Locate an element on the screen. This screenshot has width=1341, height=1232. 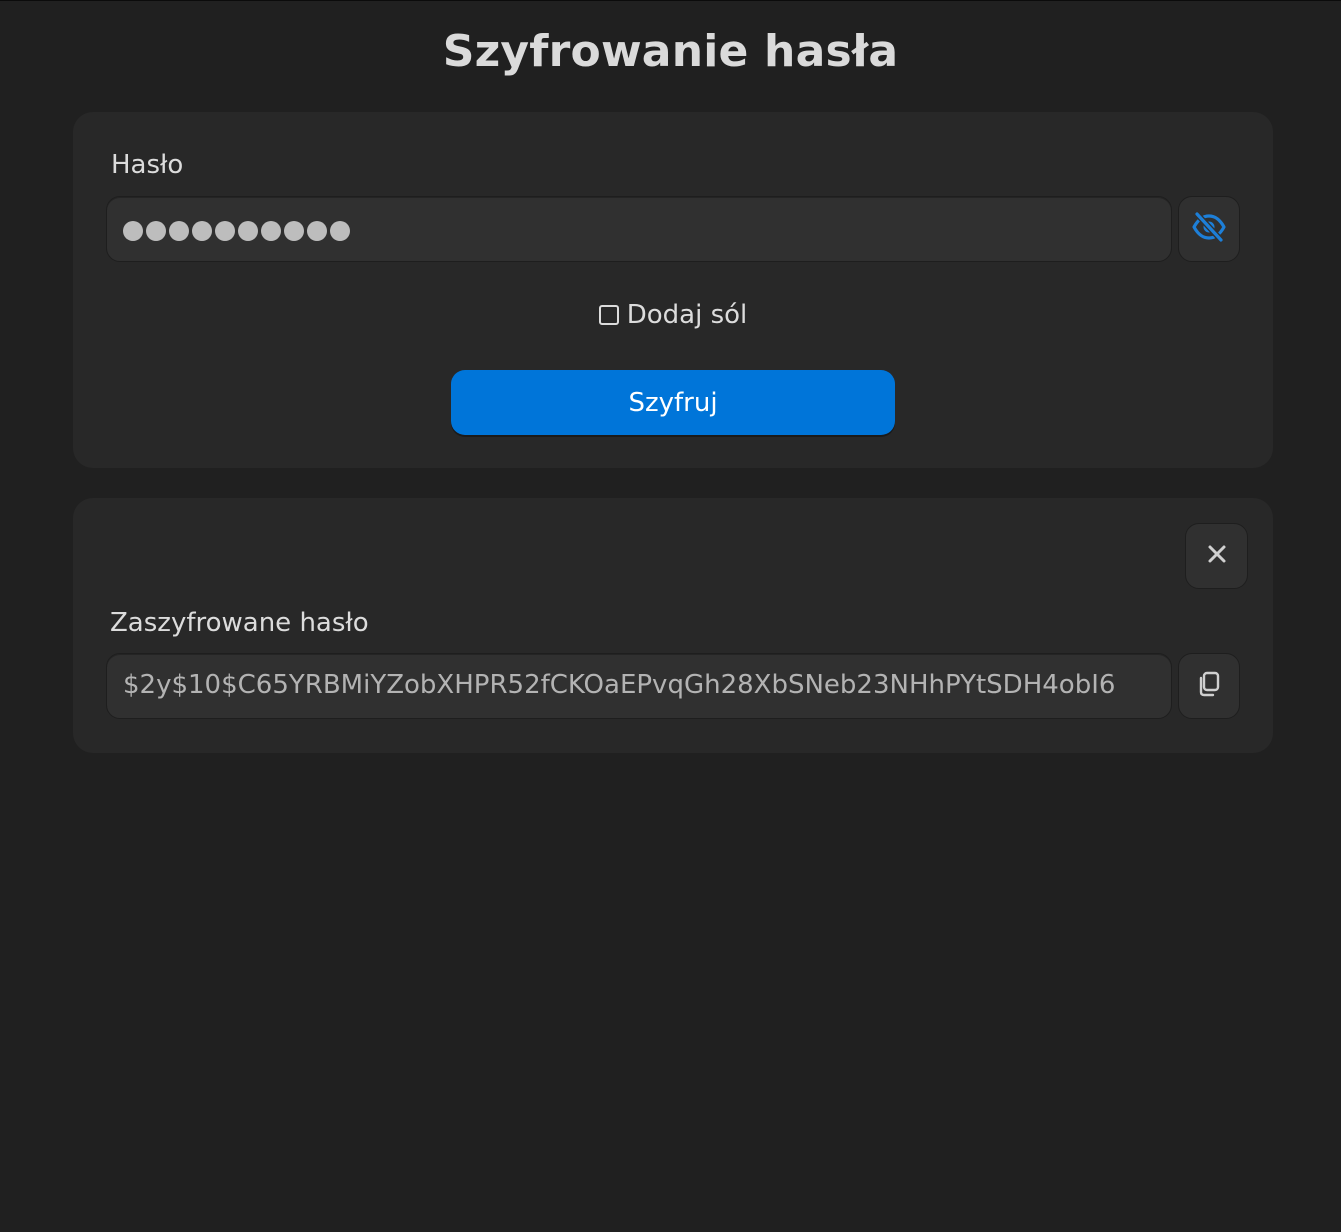
window-top-border is located at coordinates (670, 0).